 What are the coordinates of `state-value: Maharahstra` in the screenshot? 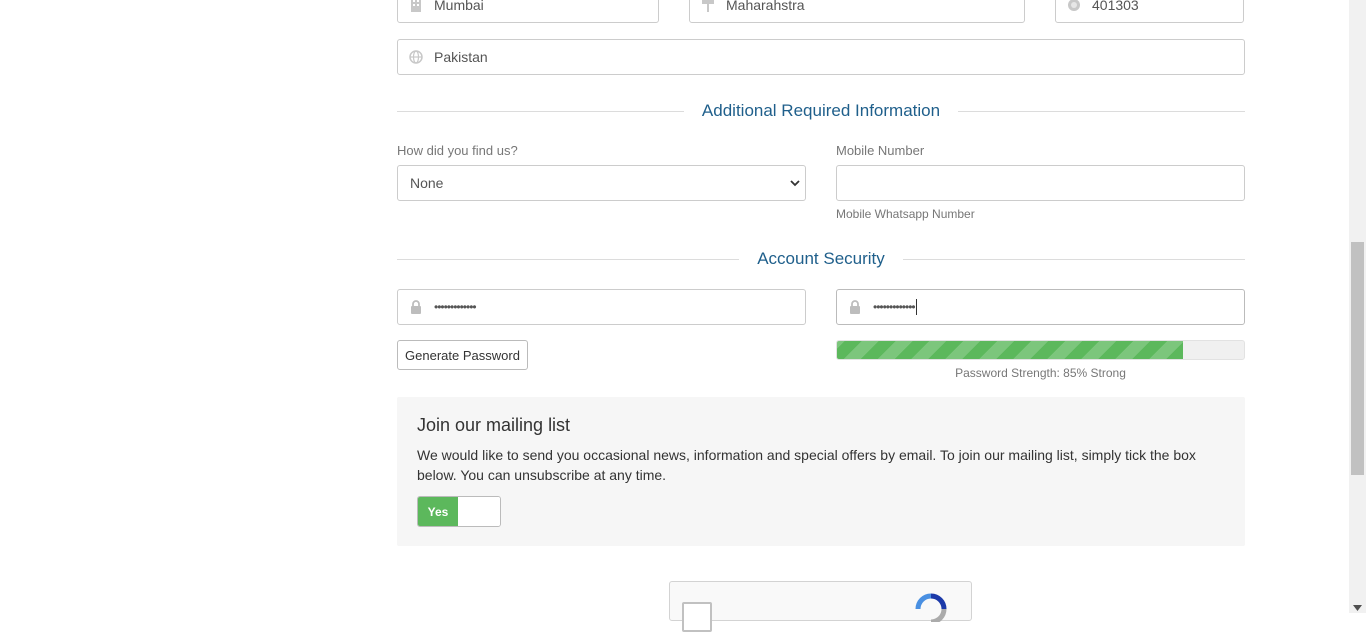 It's located at (765, 6).